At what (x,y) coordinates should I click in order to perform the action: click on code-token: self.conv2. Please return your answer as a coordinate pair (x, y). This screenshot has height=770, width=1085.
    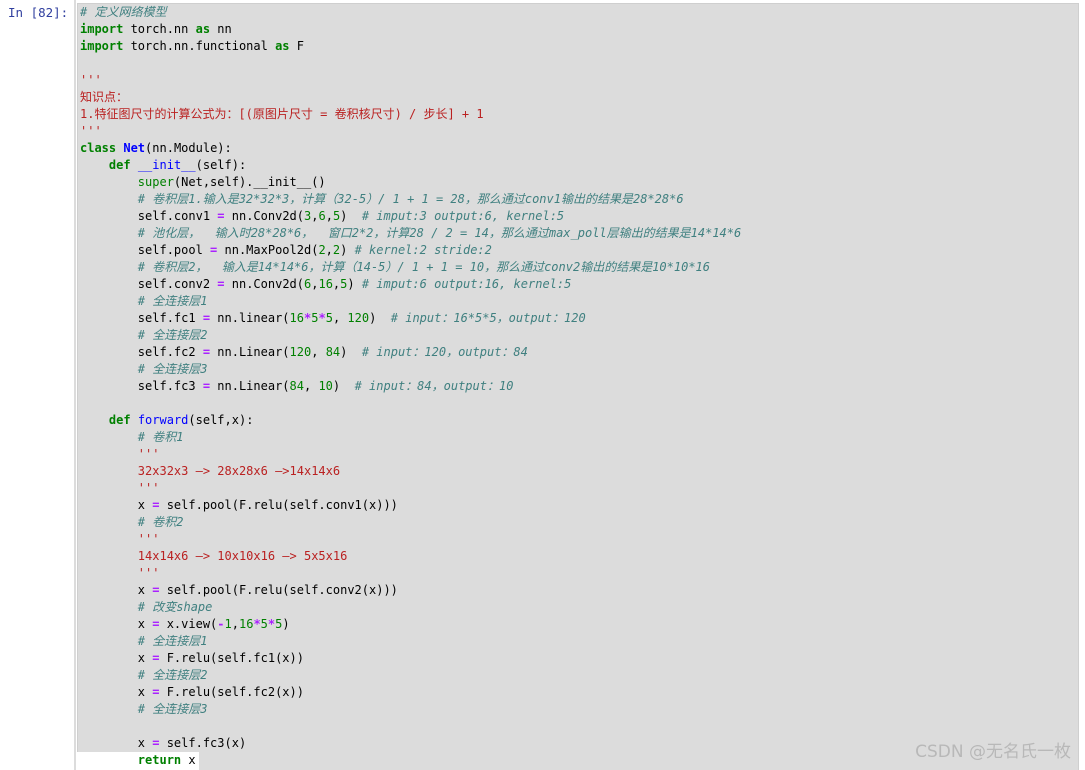
    Looking at the image, I should click on (149, 284).